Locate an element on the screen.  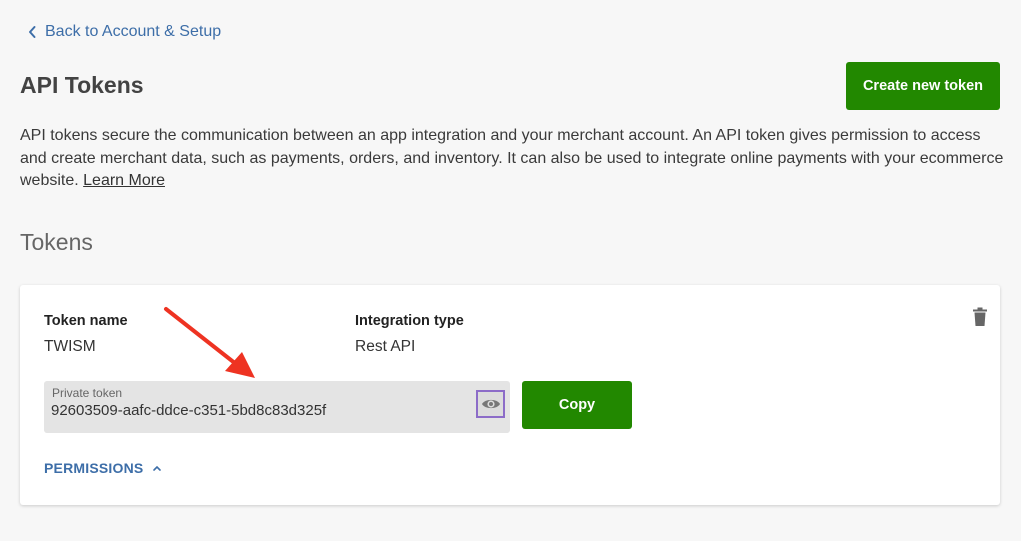
back-link: Back to Account & Setup is located at coordinates (124, 32).